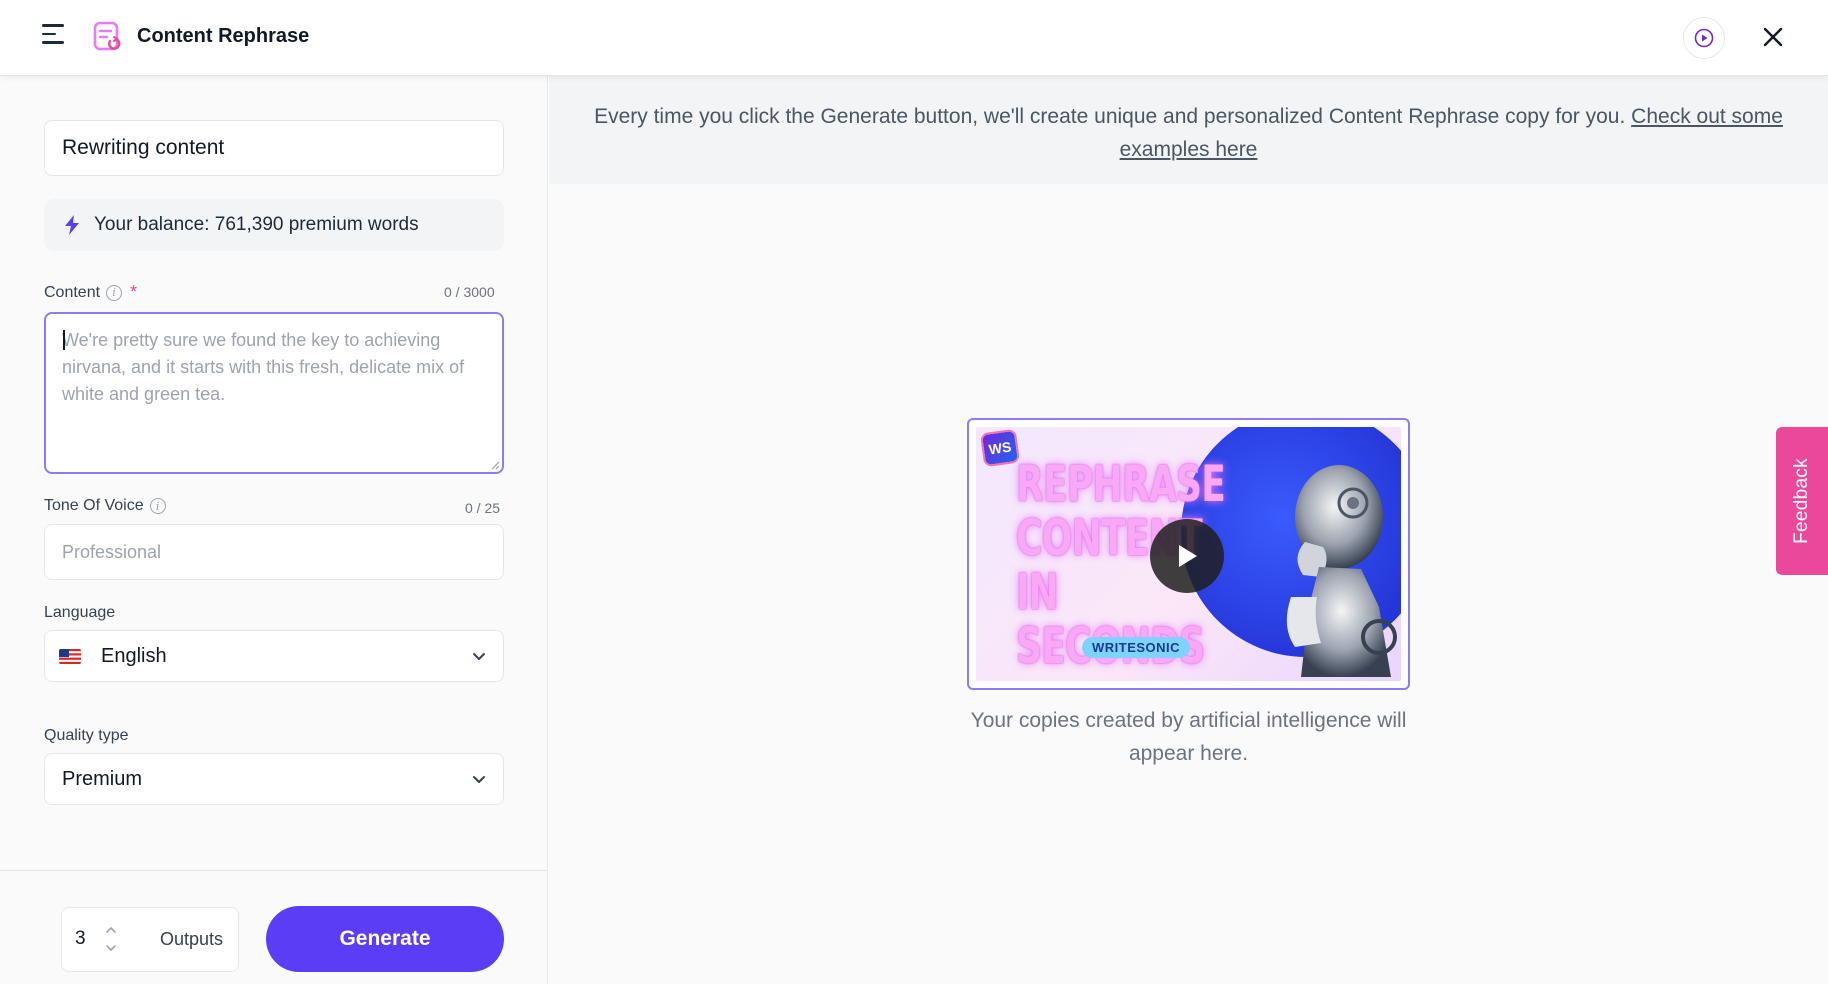 The image size is (1828, 984). I want to click on video-play-button, so click(1187, 556).